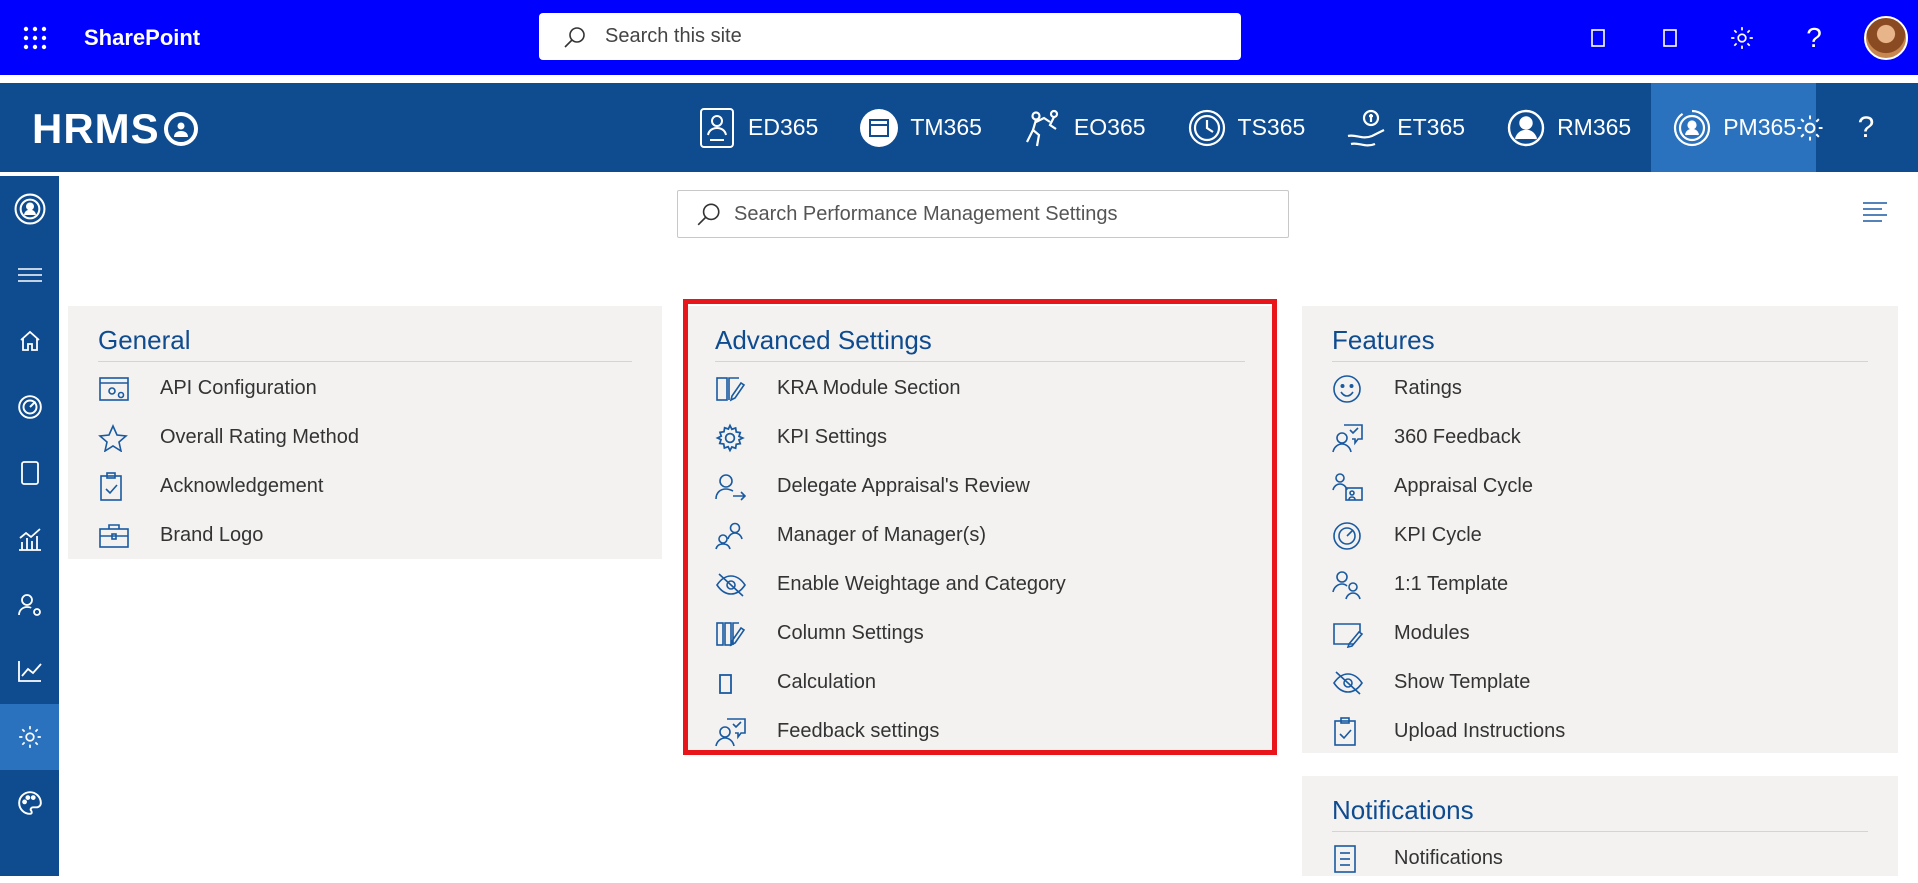  I want to click on list-item-kpi-cycle: KPI Cycle, so click(1600, 535).